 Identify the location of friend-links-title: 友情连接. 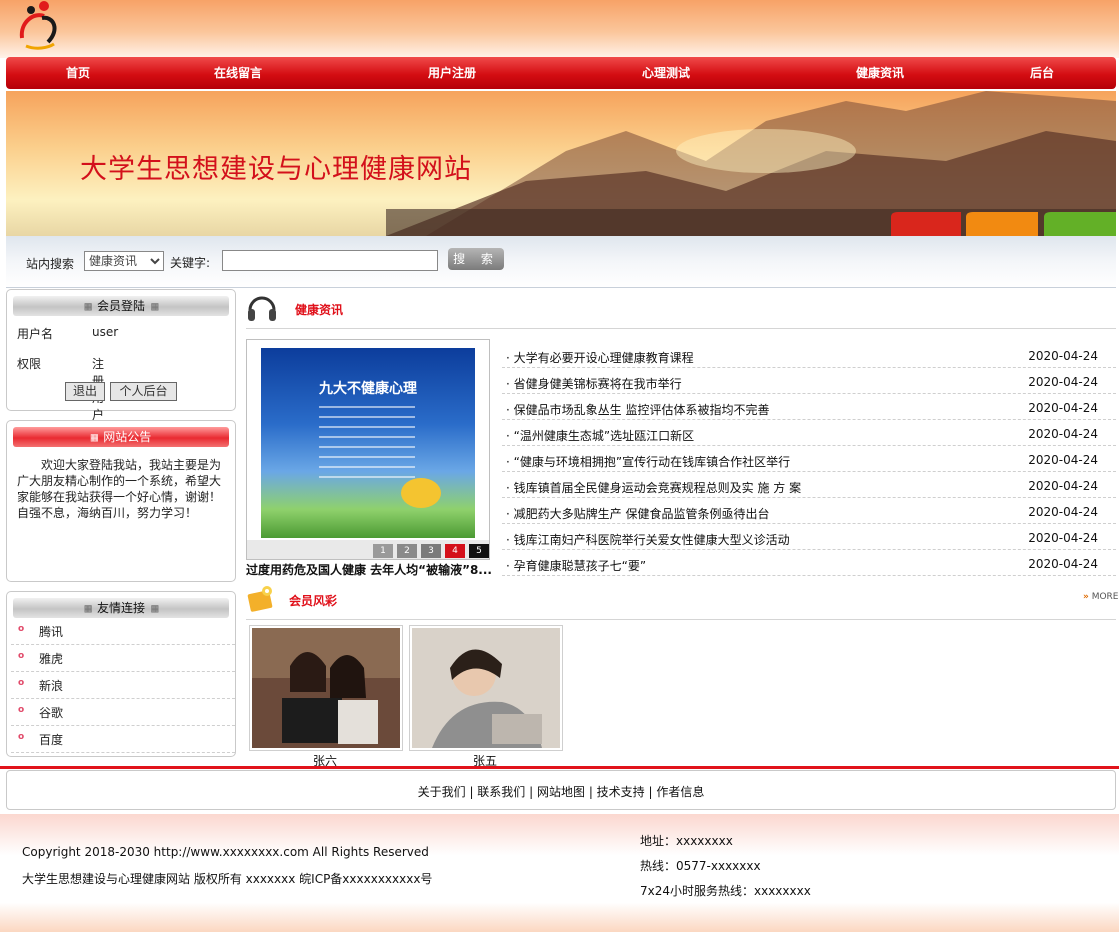
(120, 608).